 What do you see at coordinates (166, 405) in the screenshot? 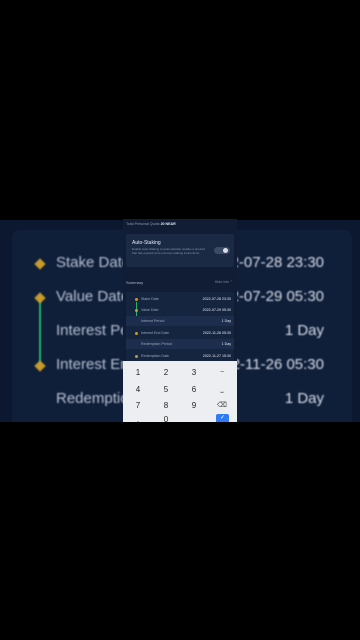
I see `key-8: 8` at bounding box center [166, 405].